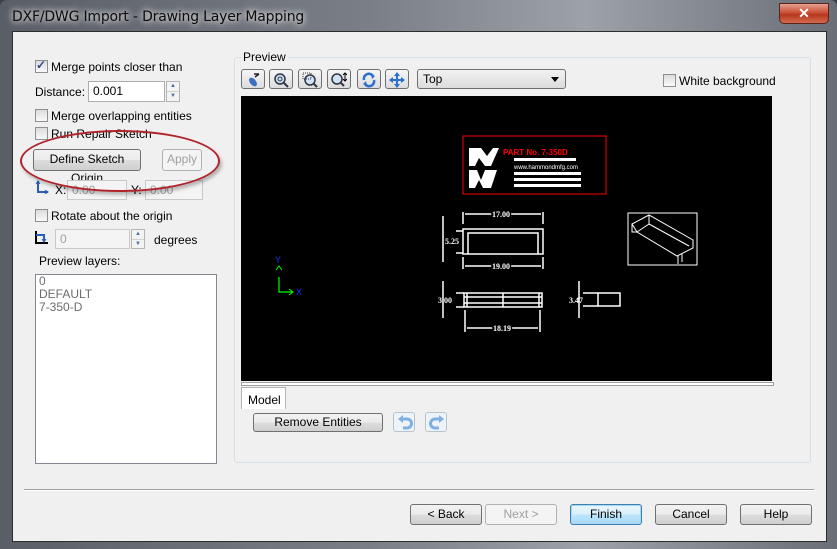 The width and height of the screenshot is (837, 549). I want to click on distance-spinner: ▲ ▼, so click(173, 91).